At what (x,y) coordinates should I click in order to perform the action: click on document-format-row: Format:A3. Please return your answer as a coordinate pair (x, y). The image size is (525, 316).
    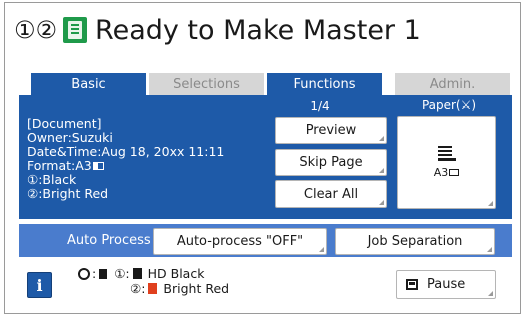
    Looking at the image, I should click on (125, 166).